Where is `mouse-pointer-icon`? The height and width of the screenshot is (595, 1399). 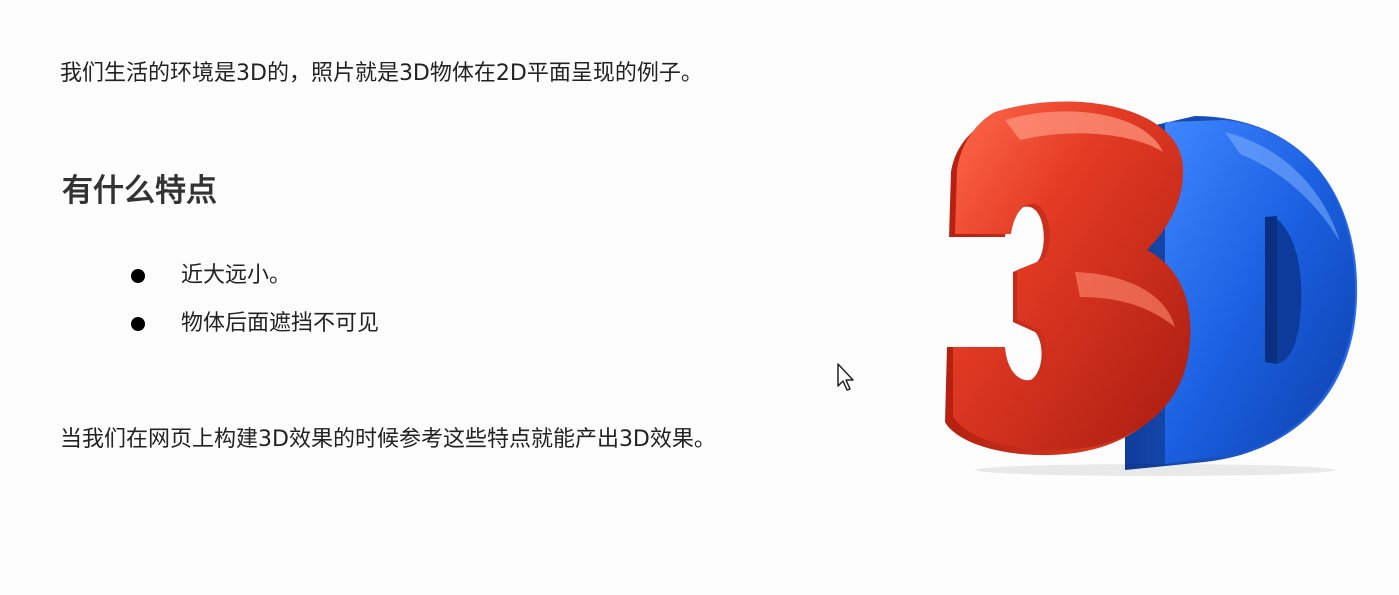 mouse-pointer-icon is located at coordinates (845, 377).